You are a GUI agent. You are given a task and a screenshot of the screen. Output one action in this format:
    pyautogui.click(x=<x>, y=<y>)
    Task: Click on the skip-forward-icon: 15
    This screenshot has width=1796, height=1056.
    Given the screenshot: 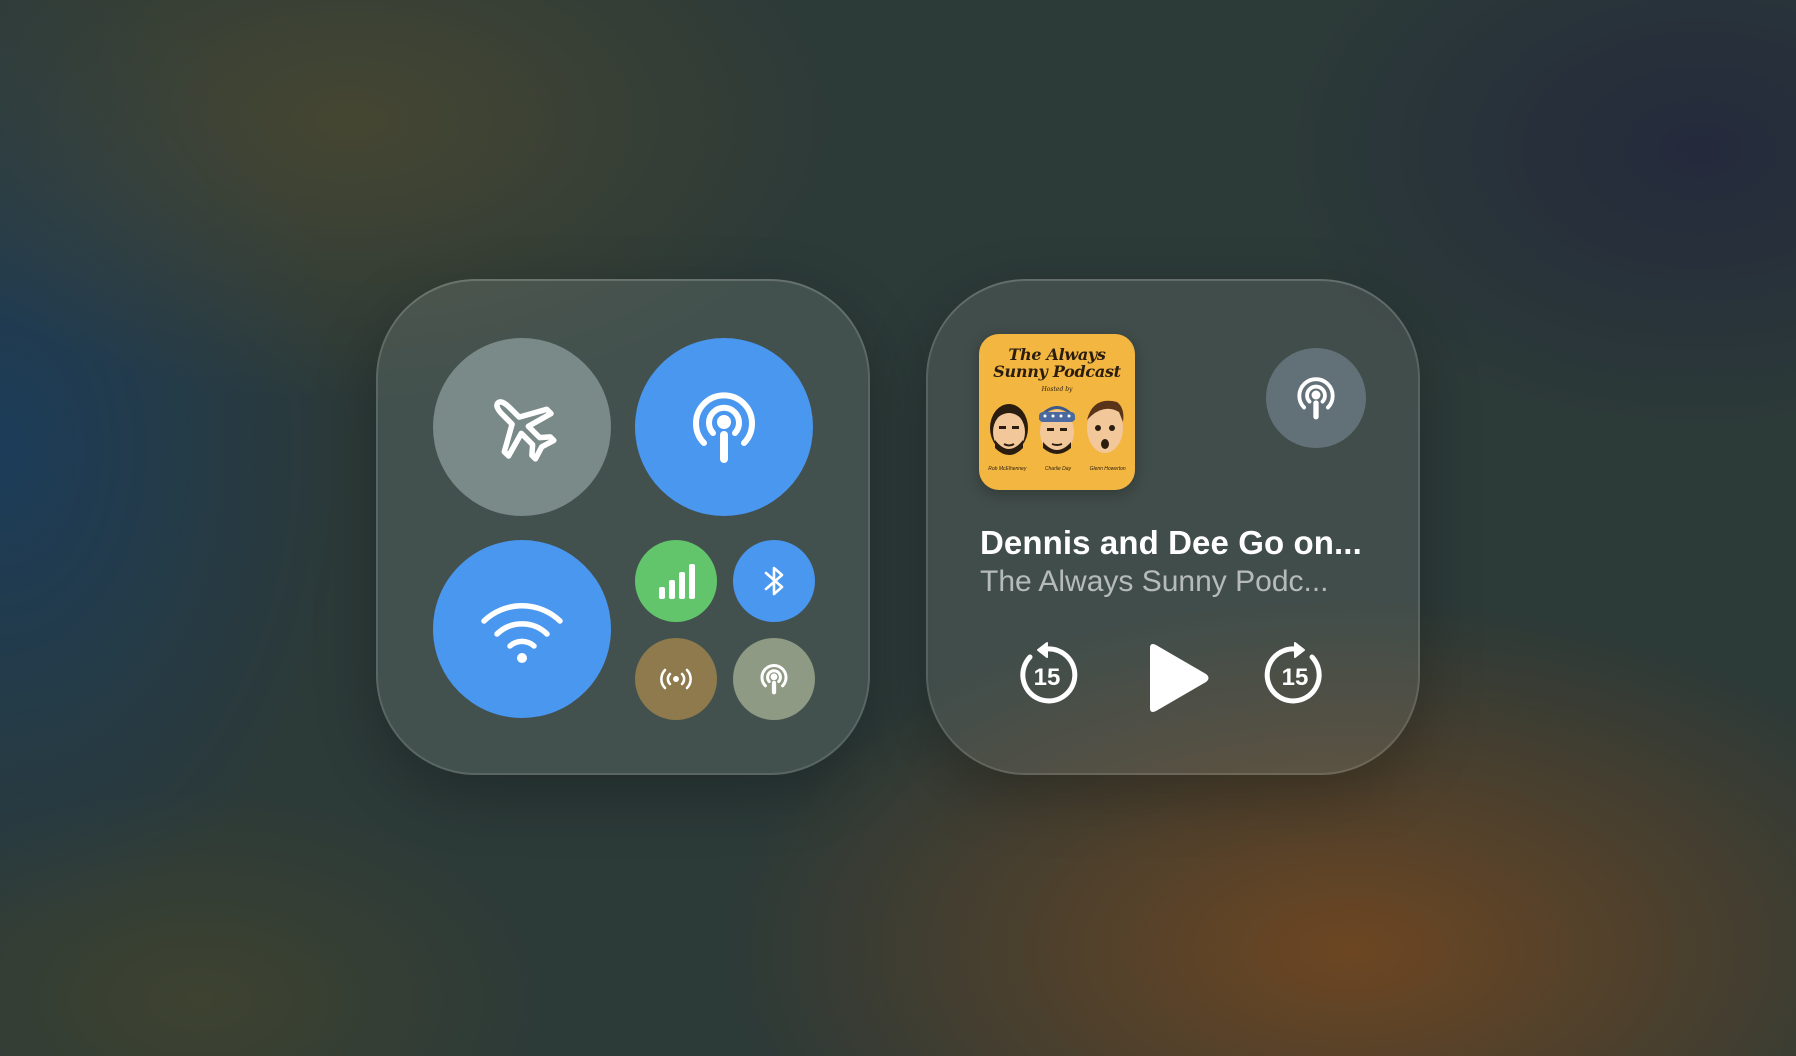 What is the action you would take?
    pyautogui.click(x=1293, y=673)
    